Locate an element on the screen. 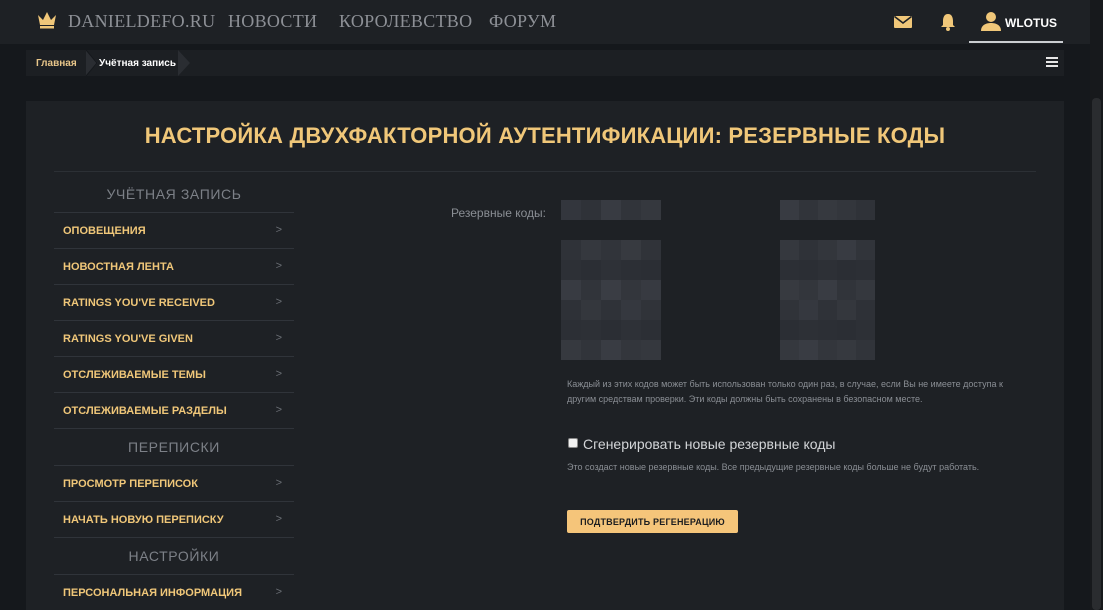  backup-codes-label: Резервные коды: is located at coordinates (498, 213).